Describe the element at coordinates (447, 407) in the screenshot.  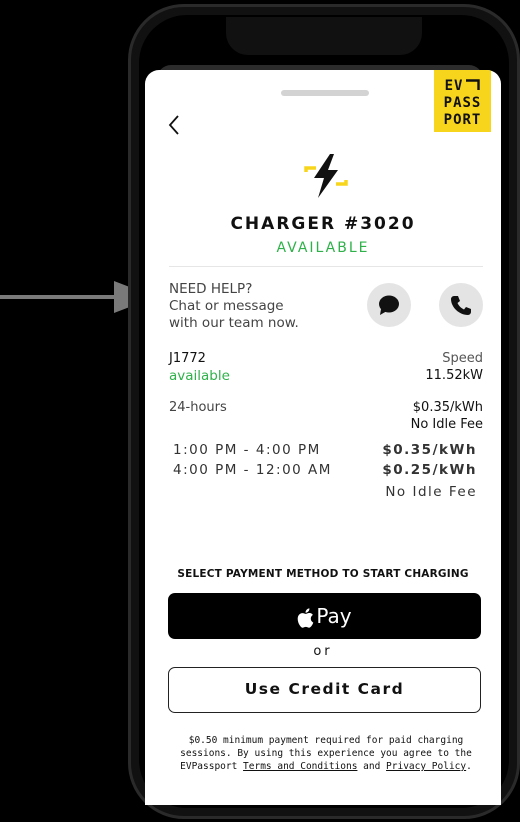
I see `price: $0.35/kWh` at that location.